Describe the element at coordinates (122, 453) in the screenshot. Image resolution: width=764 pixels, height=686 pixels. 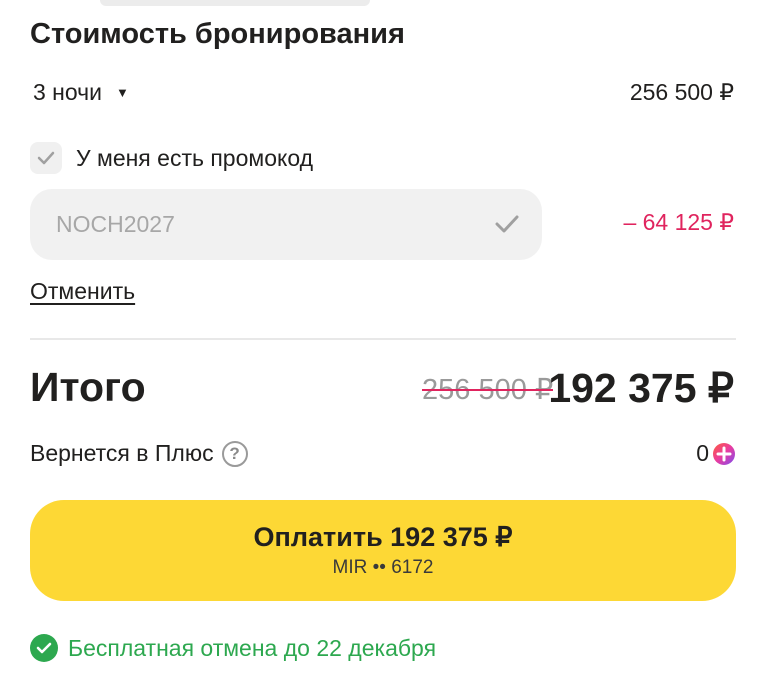
I see `cashback-label: Вернется в Плюс` at that location.